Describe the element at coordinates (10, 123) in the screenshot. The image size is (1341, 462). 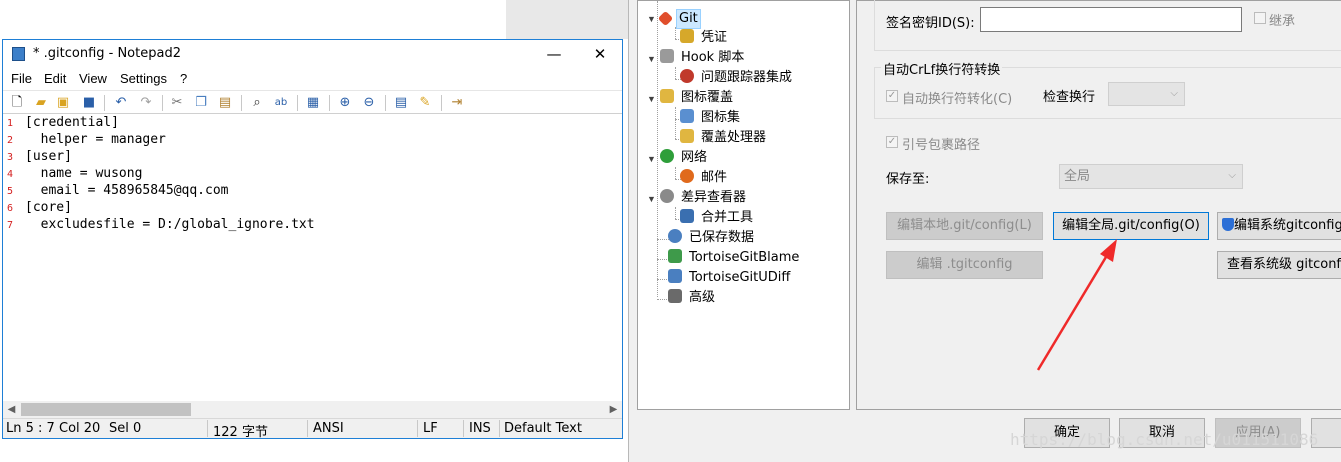
I see `line-number: 1` at that location.